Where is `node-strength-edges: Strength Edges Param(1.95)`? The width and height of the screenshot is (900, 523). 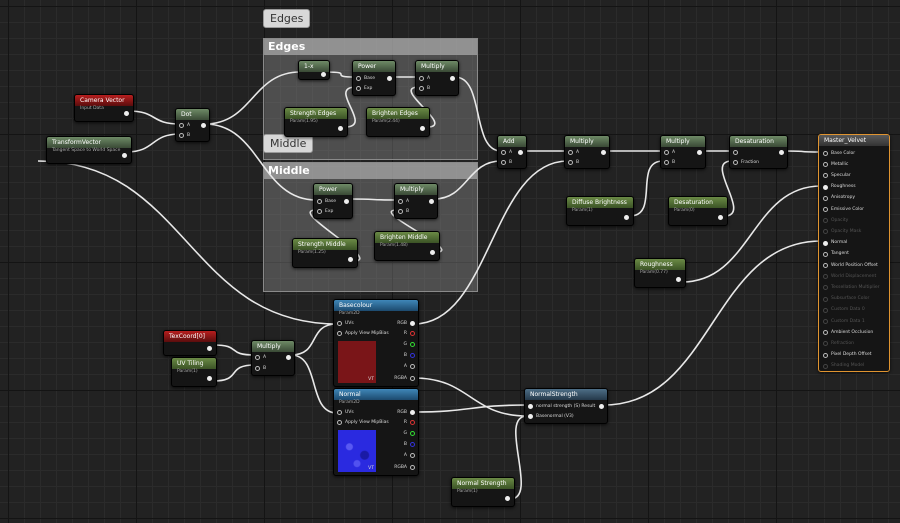 node-strength-edges: Strength Edges Param(1.95) is located at coordinates (316, 122).